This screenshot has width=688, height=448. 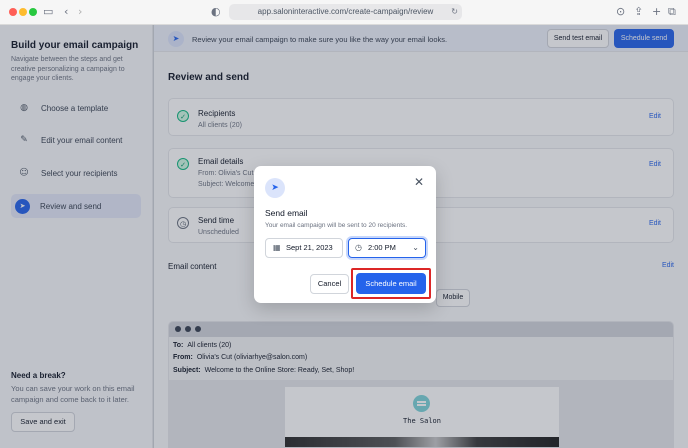 I want to click on sidebar-toggle-icon: ▭, so click(x=48, y=12).